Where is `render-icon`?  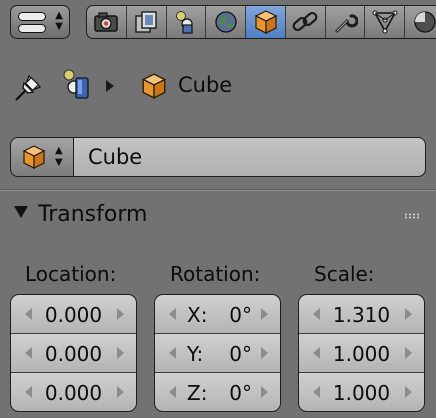
render-icon is located at coordinates (106, 22).